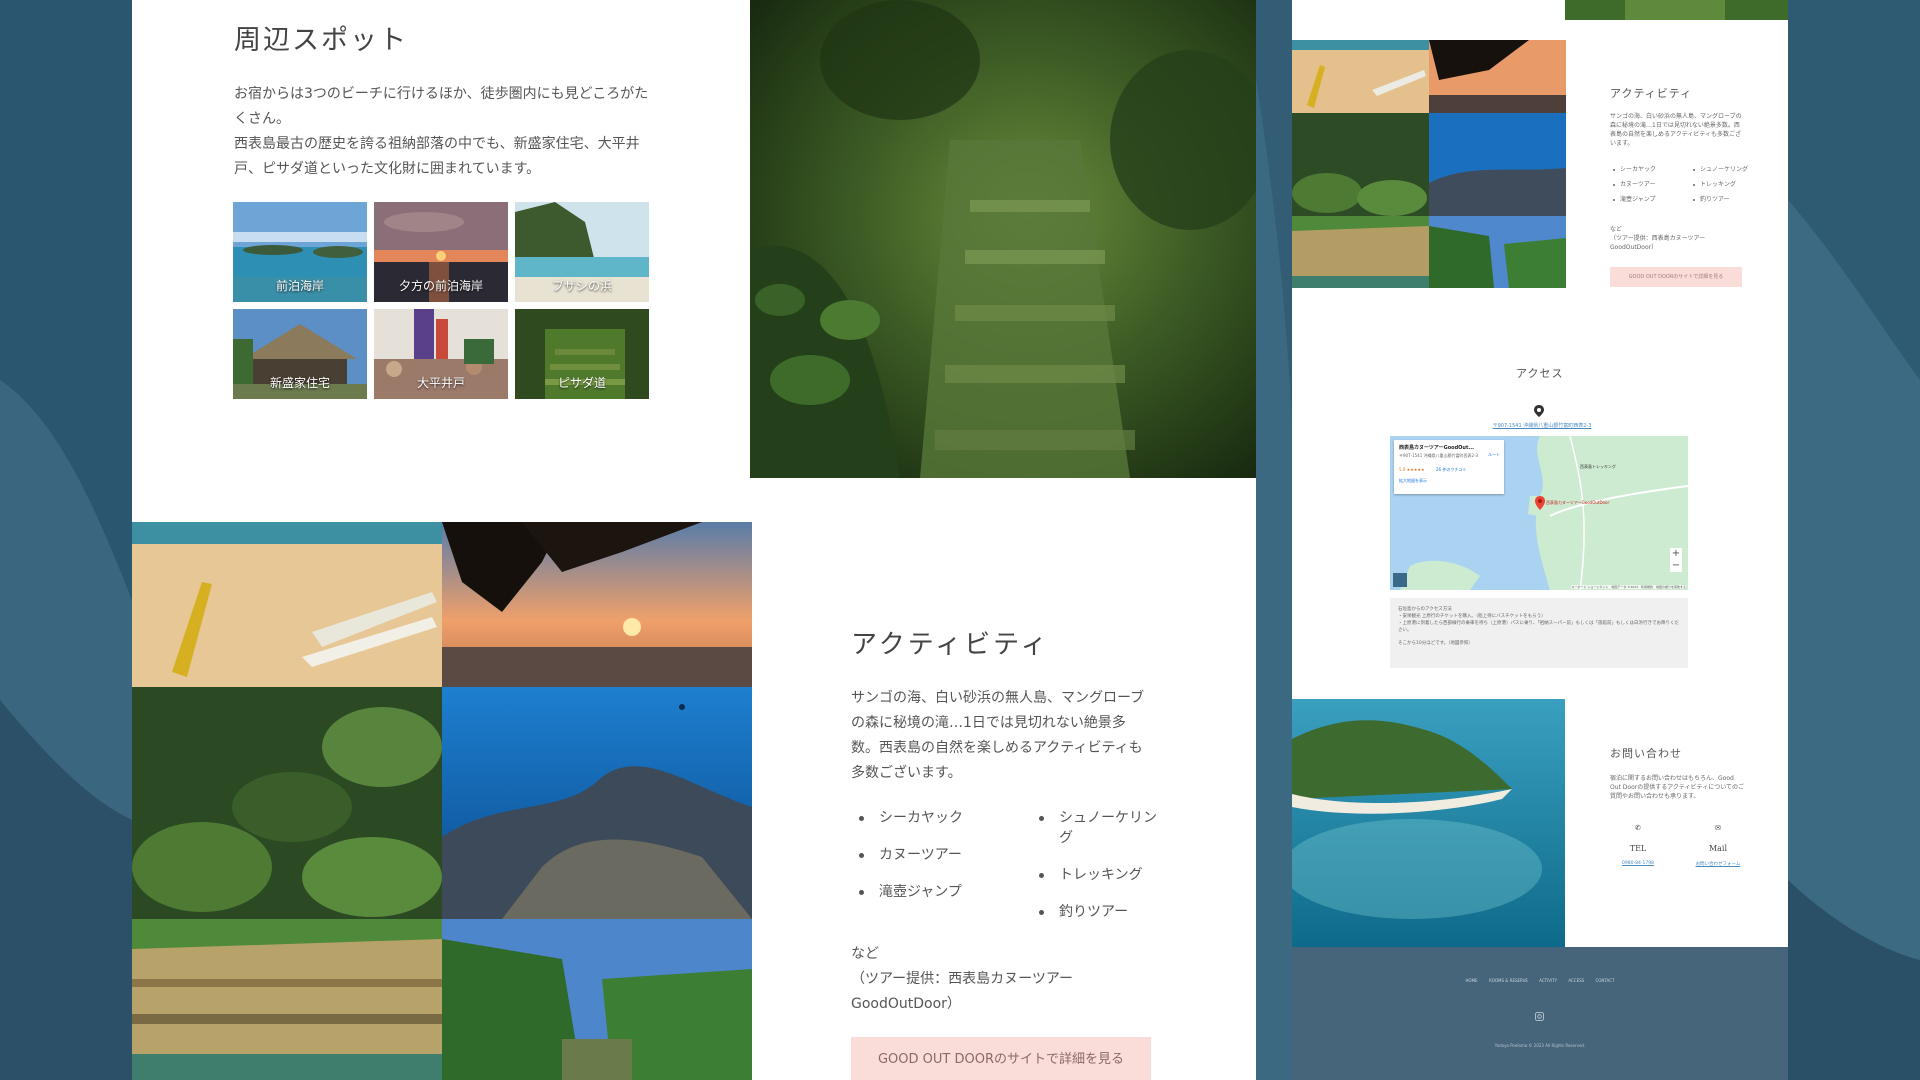 The height and width of the screenshot is (1080, 1920). Describe the element at coordinates (440, 286) in the screenshot. I see `thumb-caption: 夕方の前泊海岸` at that location.